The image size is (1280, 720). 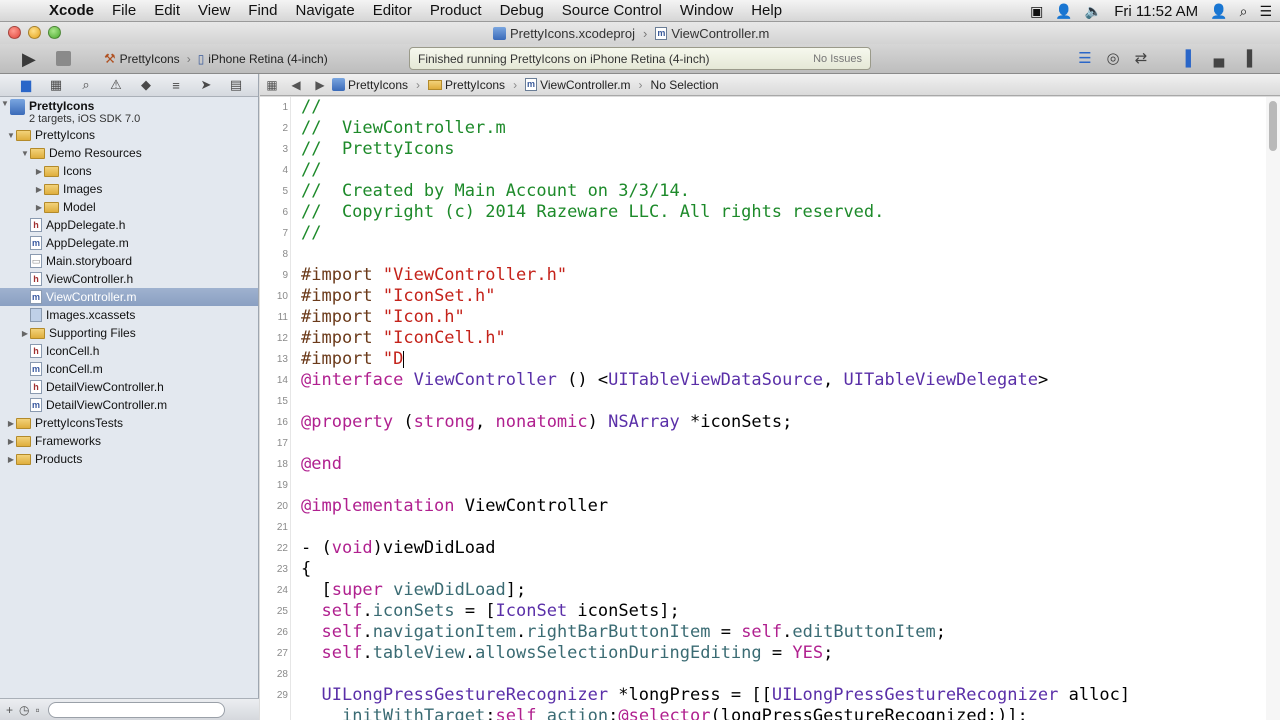 What do you see at coordinates (34, 32) in the screenshot?
I see `minimize-window-button` at bounding box center [34, 32].